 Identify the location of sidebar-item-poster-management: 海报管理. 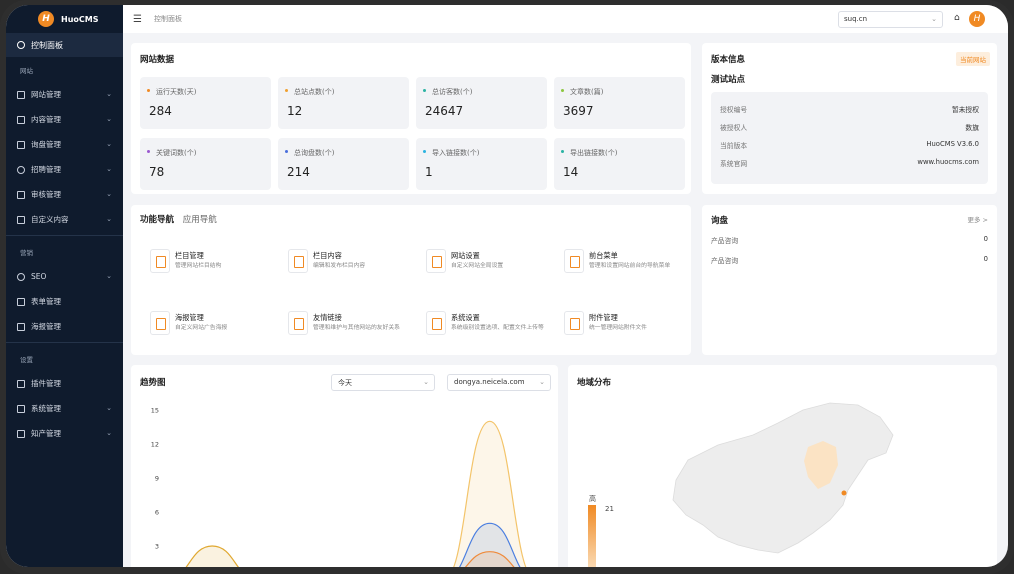
(64, 326).